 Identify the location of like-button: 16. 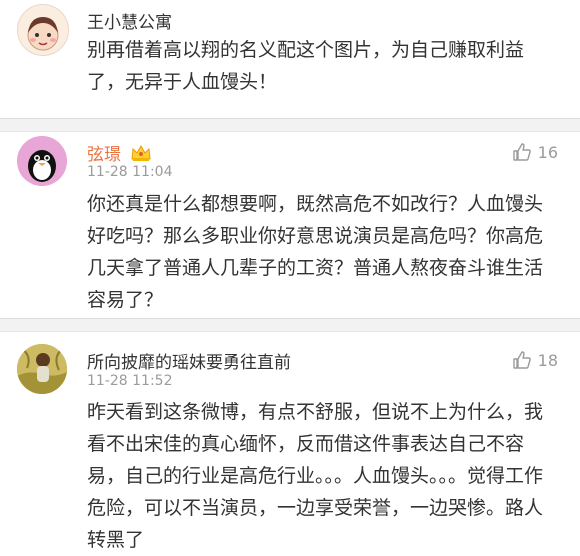
(535, 152).